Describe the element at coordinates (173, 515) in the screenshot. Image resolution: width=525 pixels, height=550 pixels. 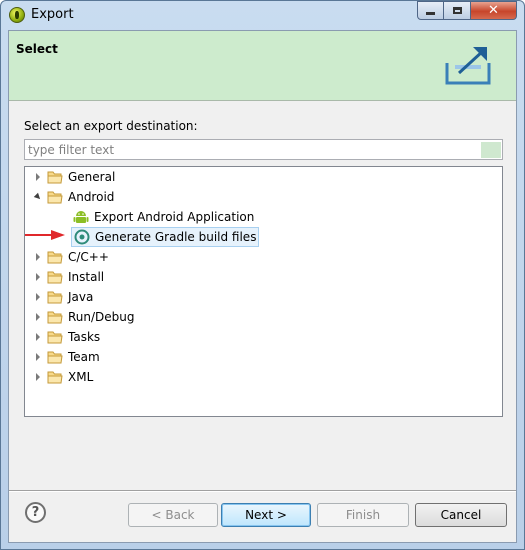
I see `back-button: < Back` at that location.